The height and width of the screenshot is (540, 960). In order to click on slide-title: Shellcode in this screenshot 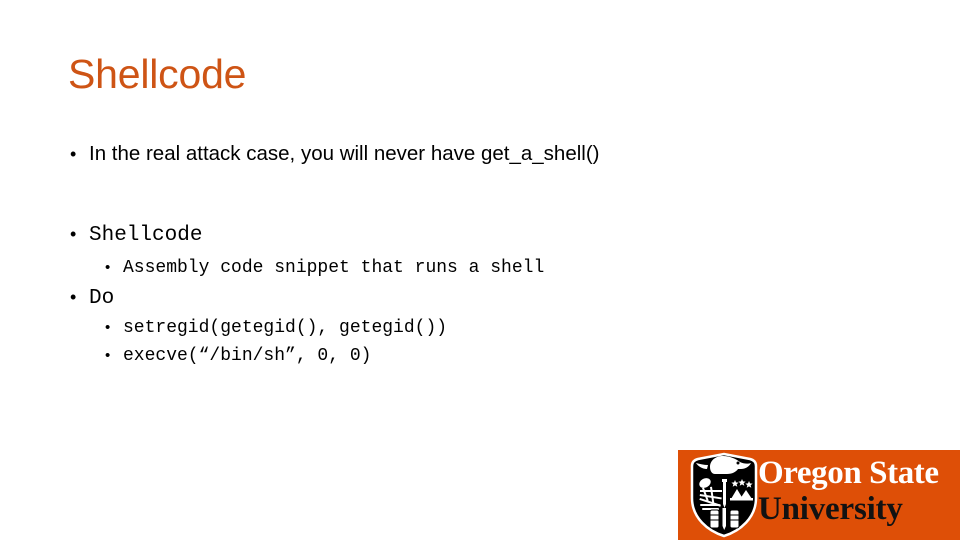, I will do `click(157, 74)`.